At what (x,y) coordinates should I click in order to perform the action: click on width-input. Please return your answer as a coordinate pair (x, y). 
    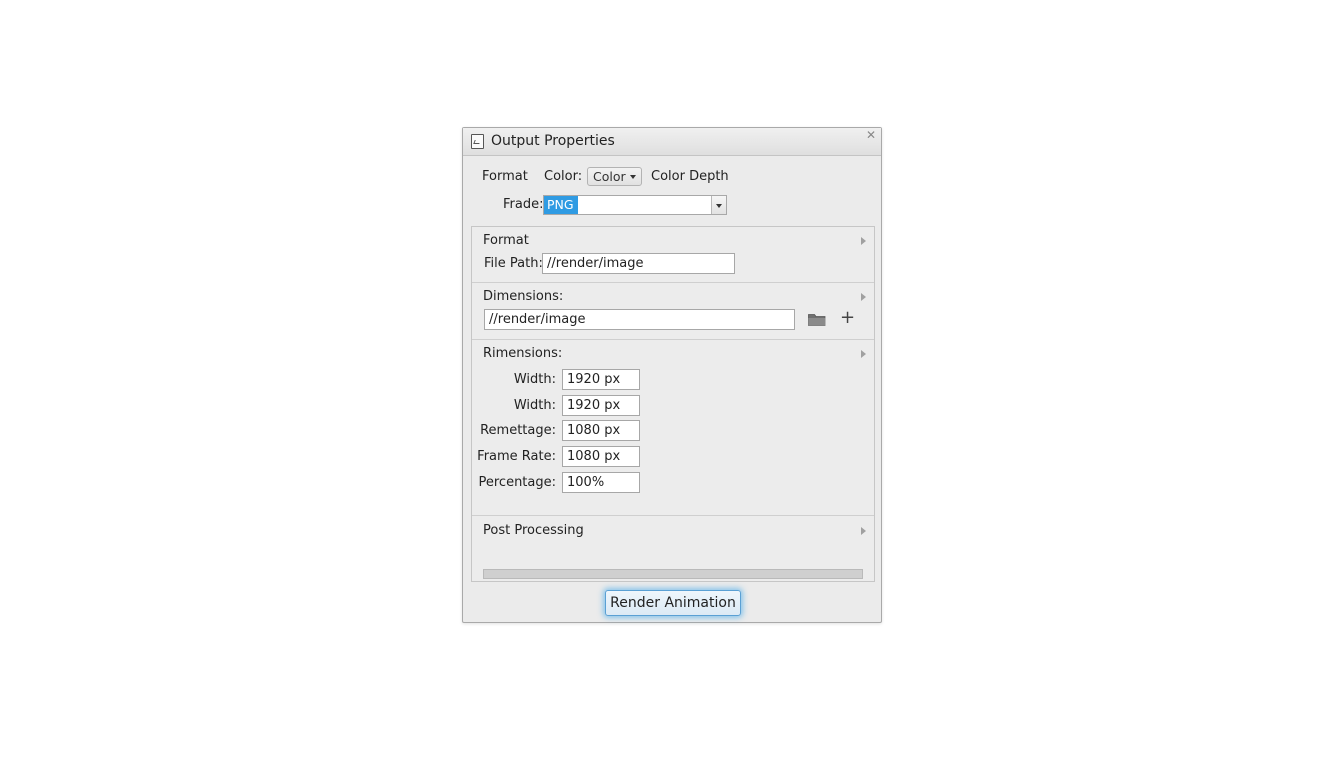
    Looking at the image, I should click on (601, 379).